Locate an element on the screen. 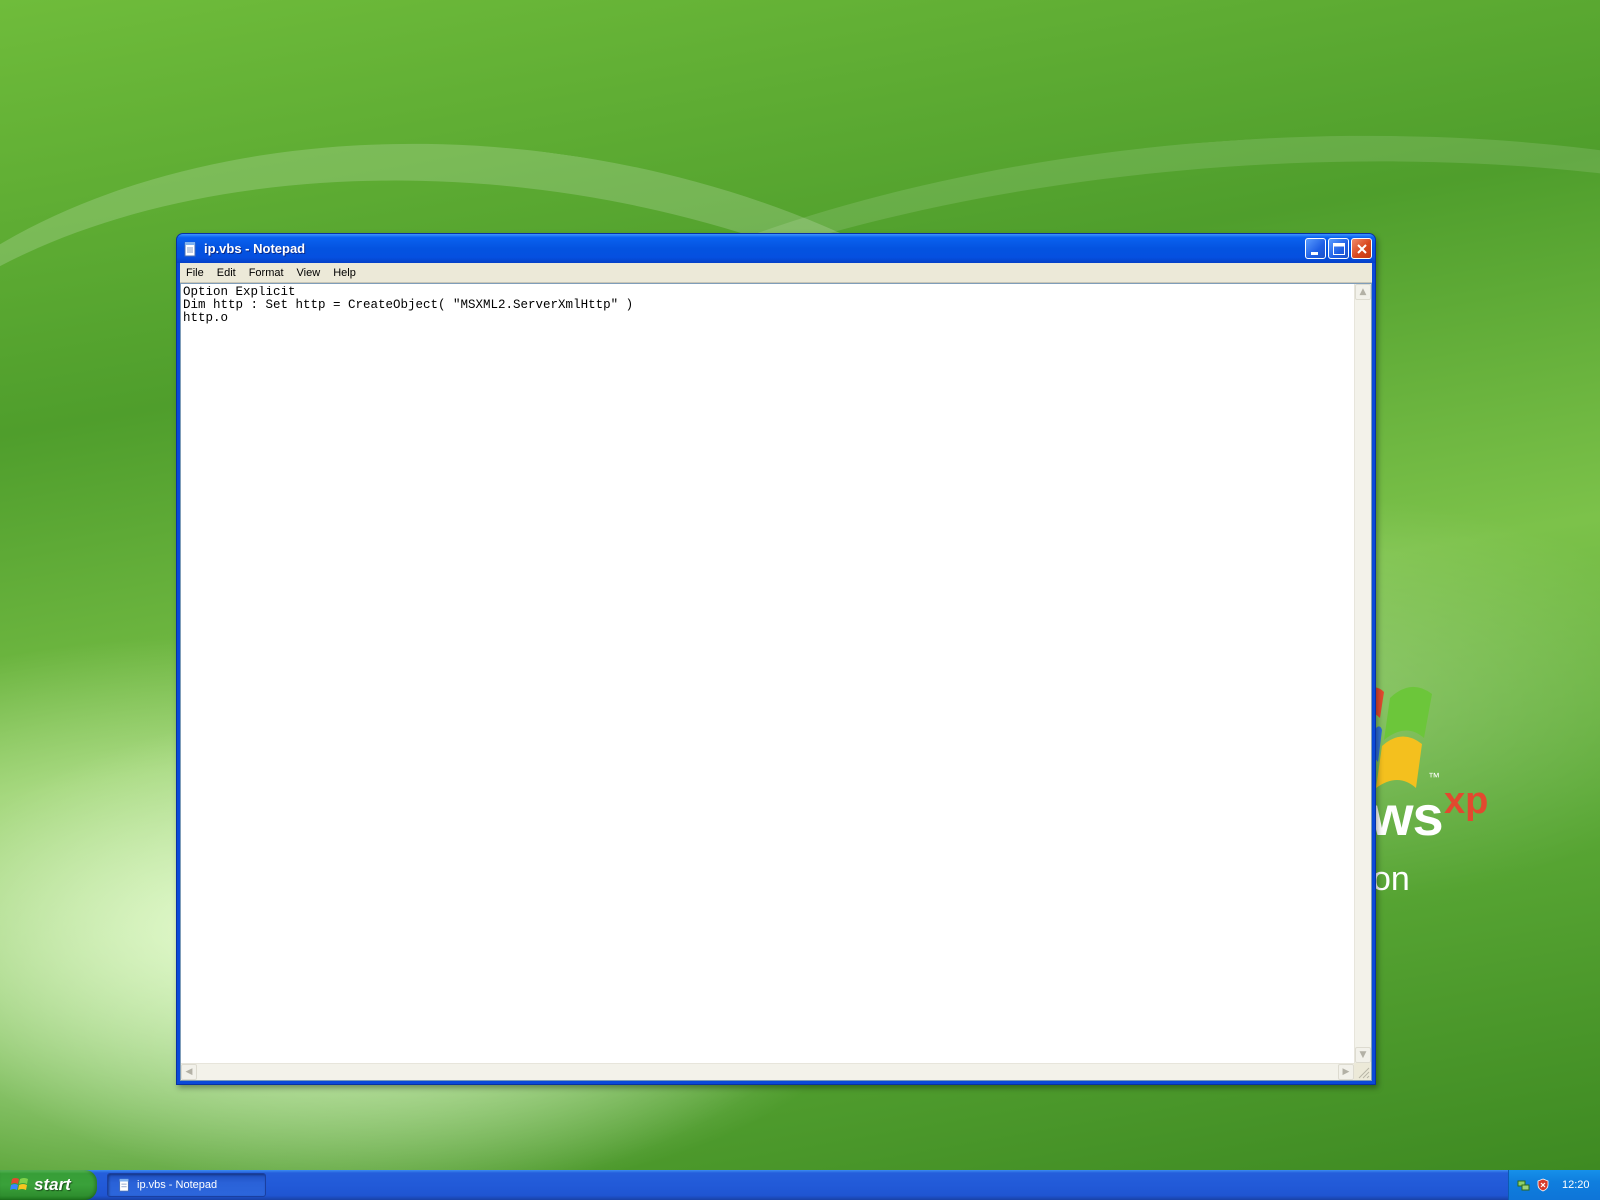 Image resolution: width=1600 pixels, height=1200 pixels. system-tray: 12:20 is located at coordinates (1554, 1185).